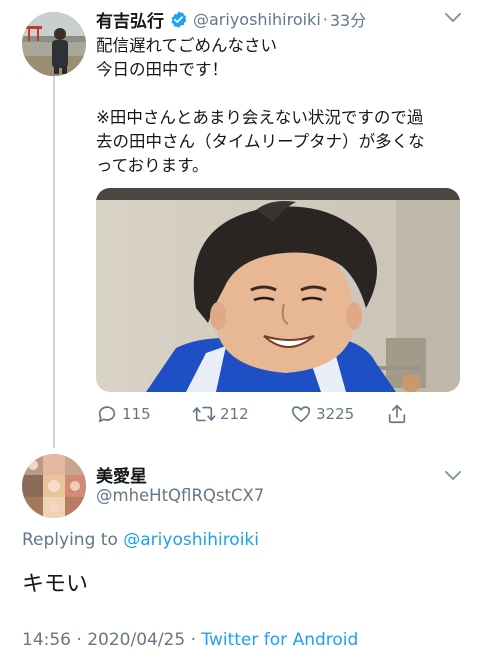  What do you see at coordinates (281, 94) in the screenshot?
I see `tweet-text-line` at bounding box center [281, 94].